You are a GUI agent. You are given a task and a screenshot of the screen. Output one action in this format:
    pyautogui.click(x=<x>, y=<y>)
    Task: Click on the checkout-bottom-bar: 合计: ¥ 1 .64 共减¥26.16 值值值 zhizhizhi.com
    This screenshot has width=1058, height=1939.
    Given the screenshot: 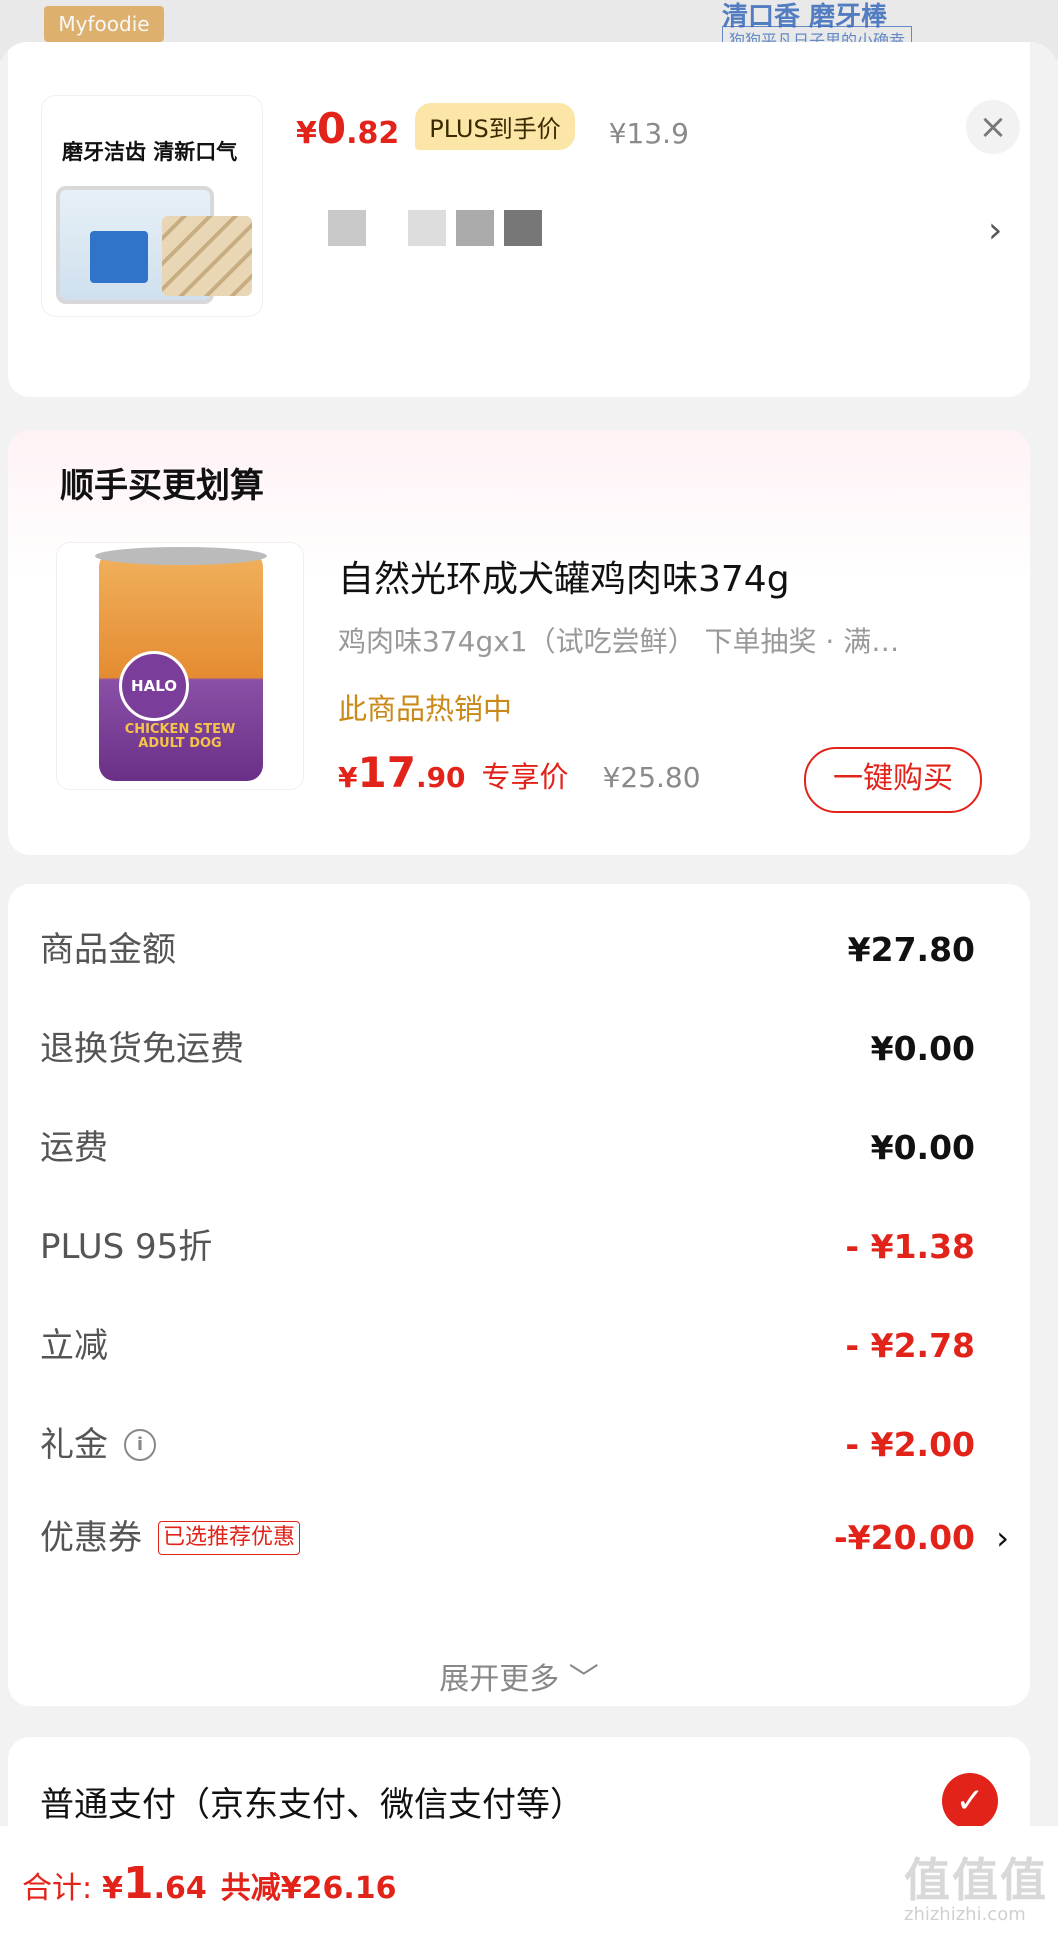 What is the action you would take?
    pyautogui.click(x=529, y=1882)
    